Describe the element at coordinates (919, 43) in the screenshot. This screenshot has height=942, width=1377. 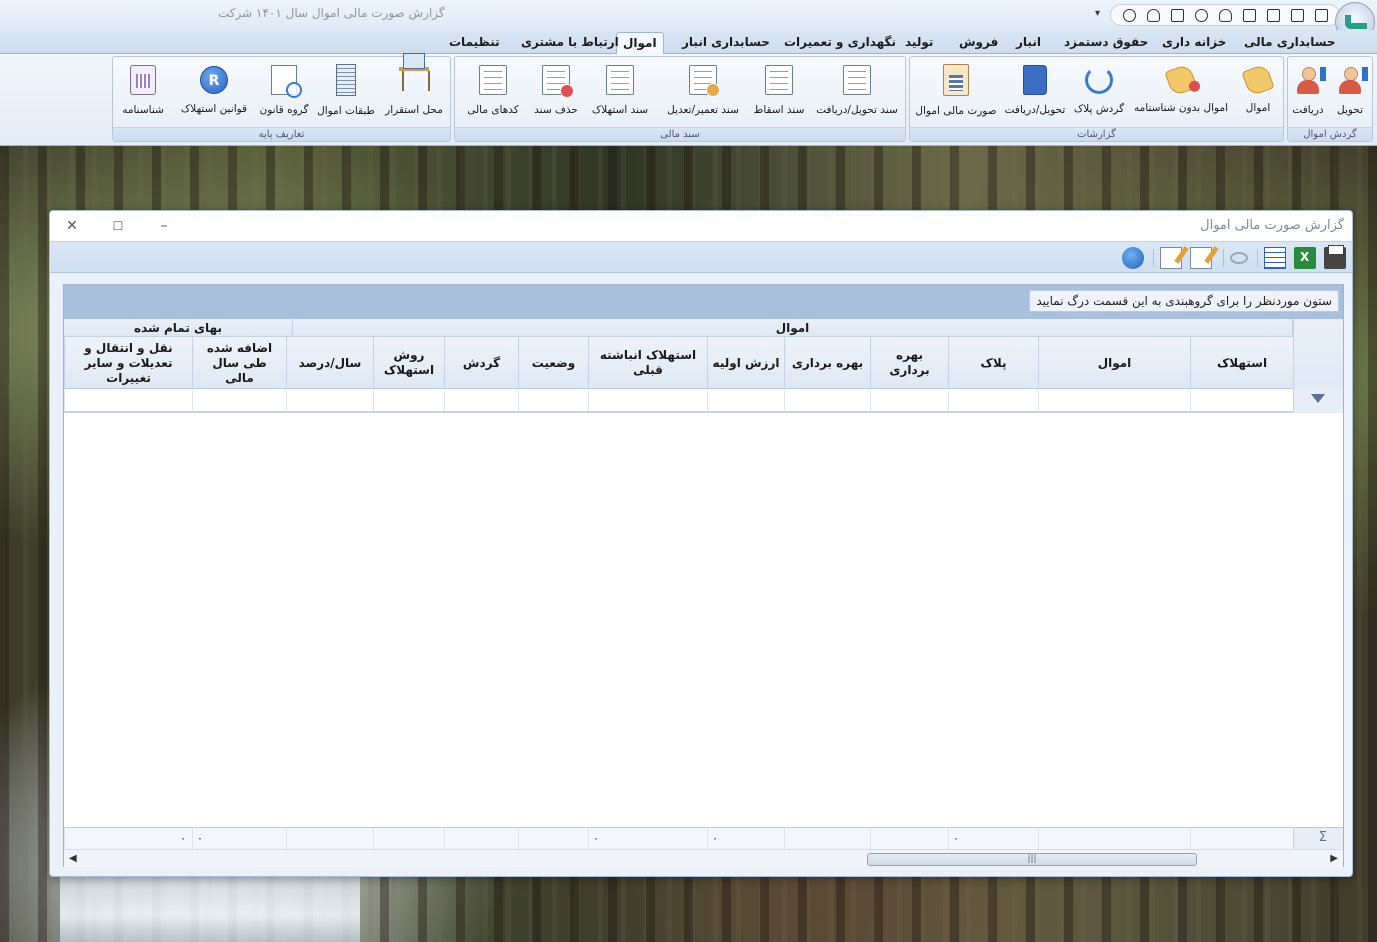
I see `tab-production: تولید` at that location.